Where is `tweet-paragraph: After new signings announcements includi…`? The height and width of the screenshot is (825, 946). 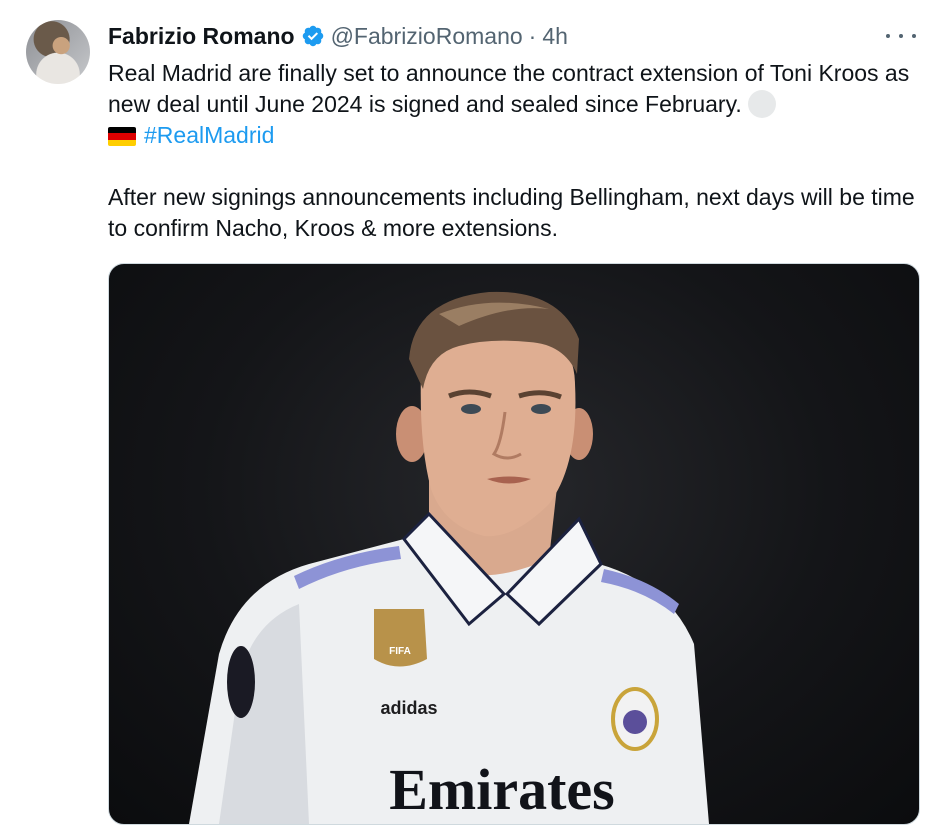 tweet-paragraph: After new signings announcements includi… is located at coordinates (511, 212).